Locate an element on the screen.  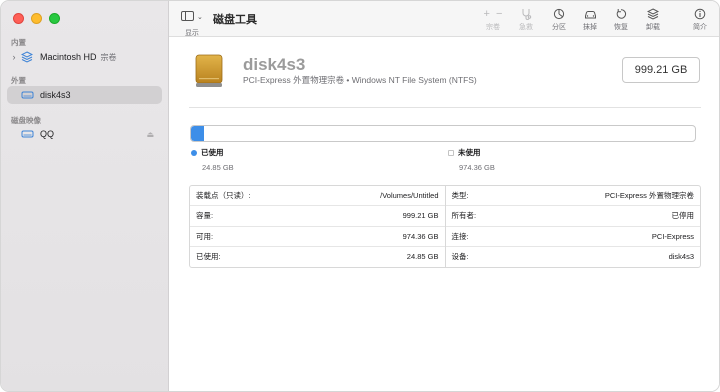
info-row: 类型: PCI-Express 外置物理宗卷 is located at coordinates (572, 196).